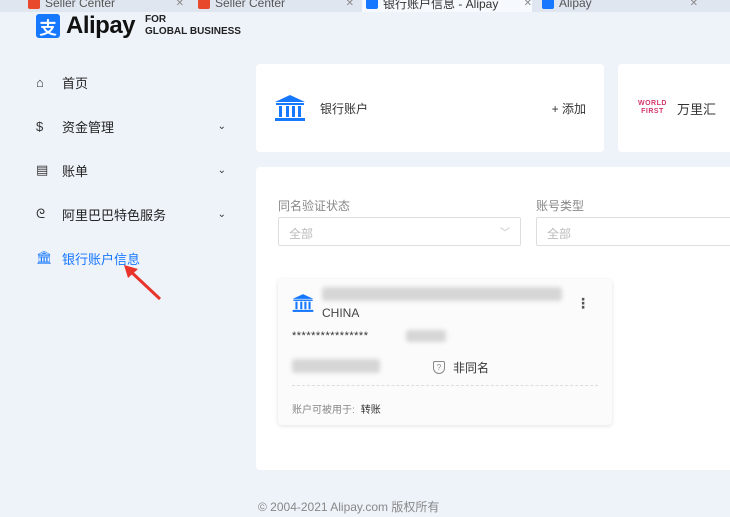 This screenshot has width=730, height=517. Describe the element at coordinates (442, 294) in the screenshot. I see `redacted-bank-name` at that location.